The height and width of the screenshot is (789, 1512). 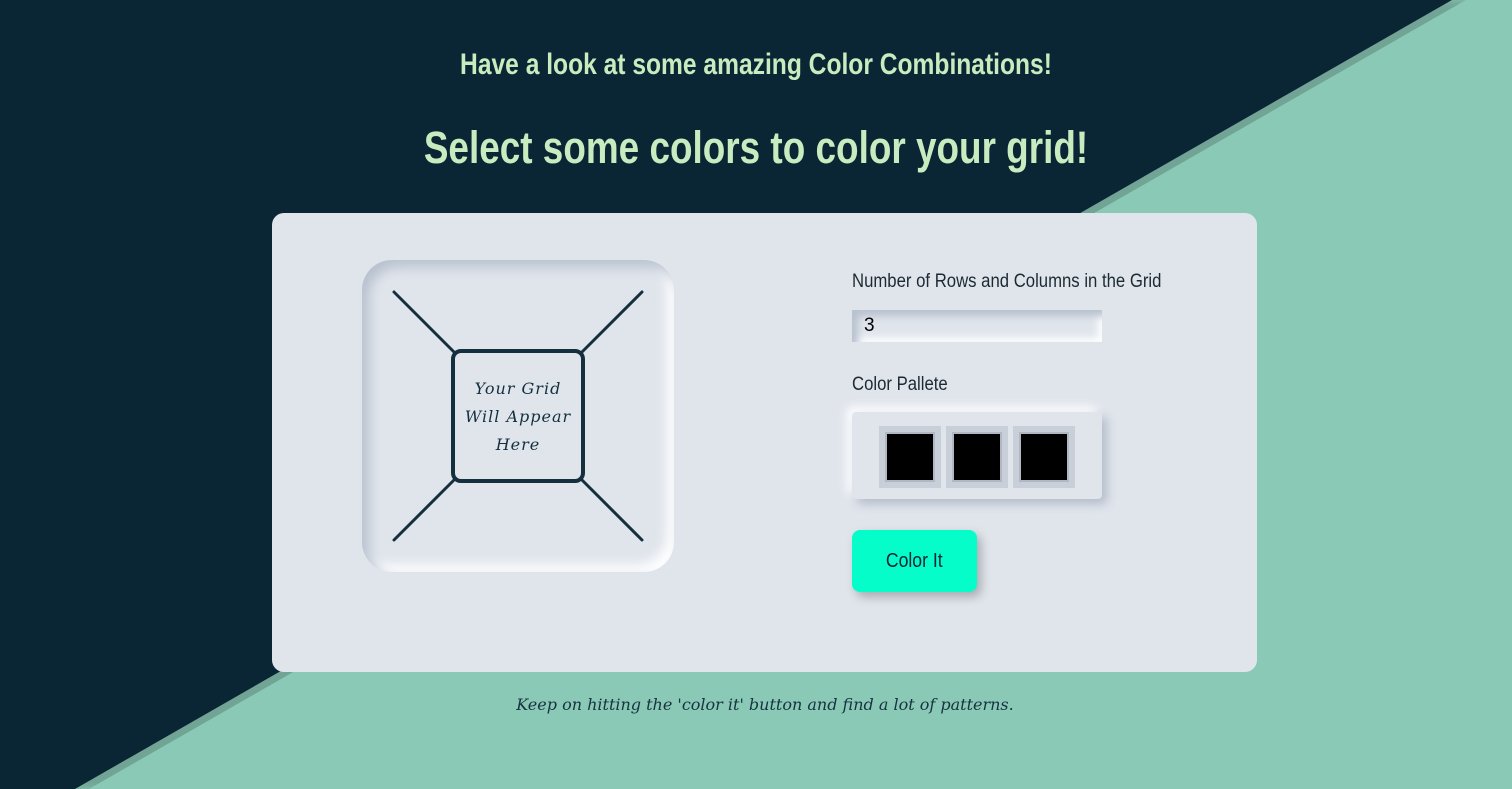 I want to click on page-title: Select some colors to color your grid!, so click(x=756, y=147).